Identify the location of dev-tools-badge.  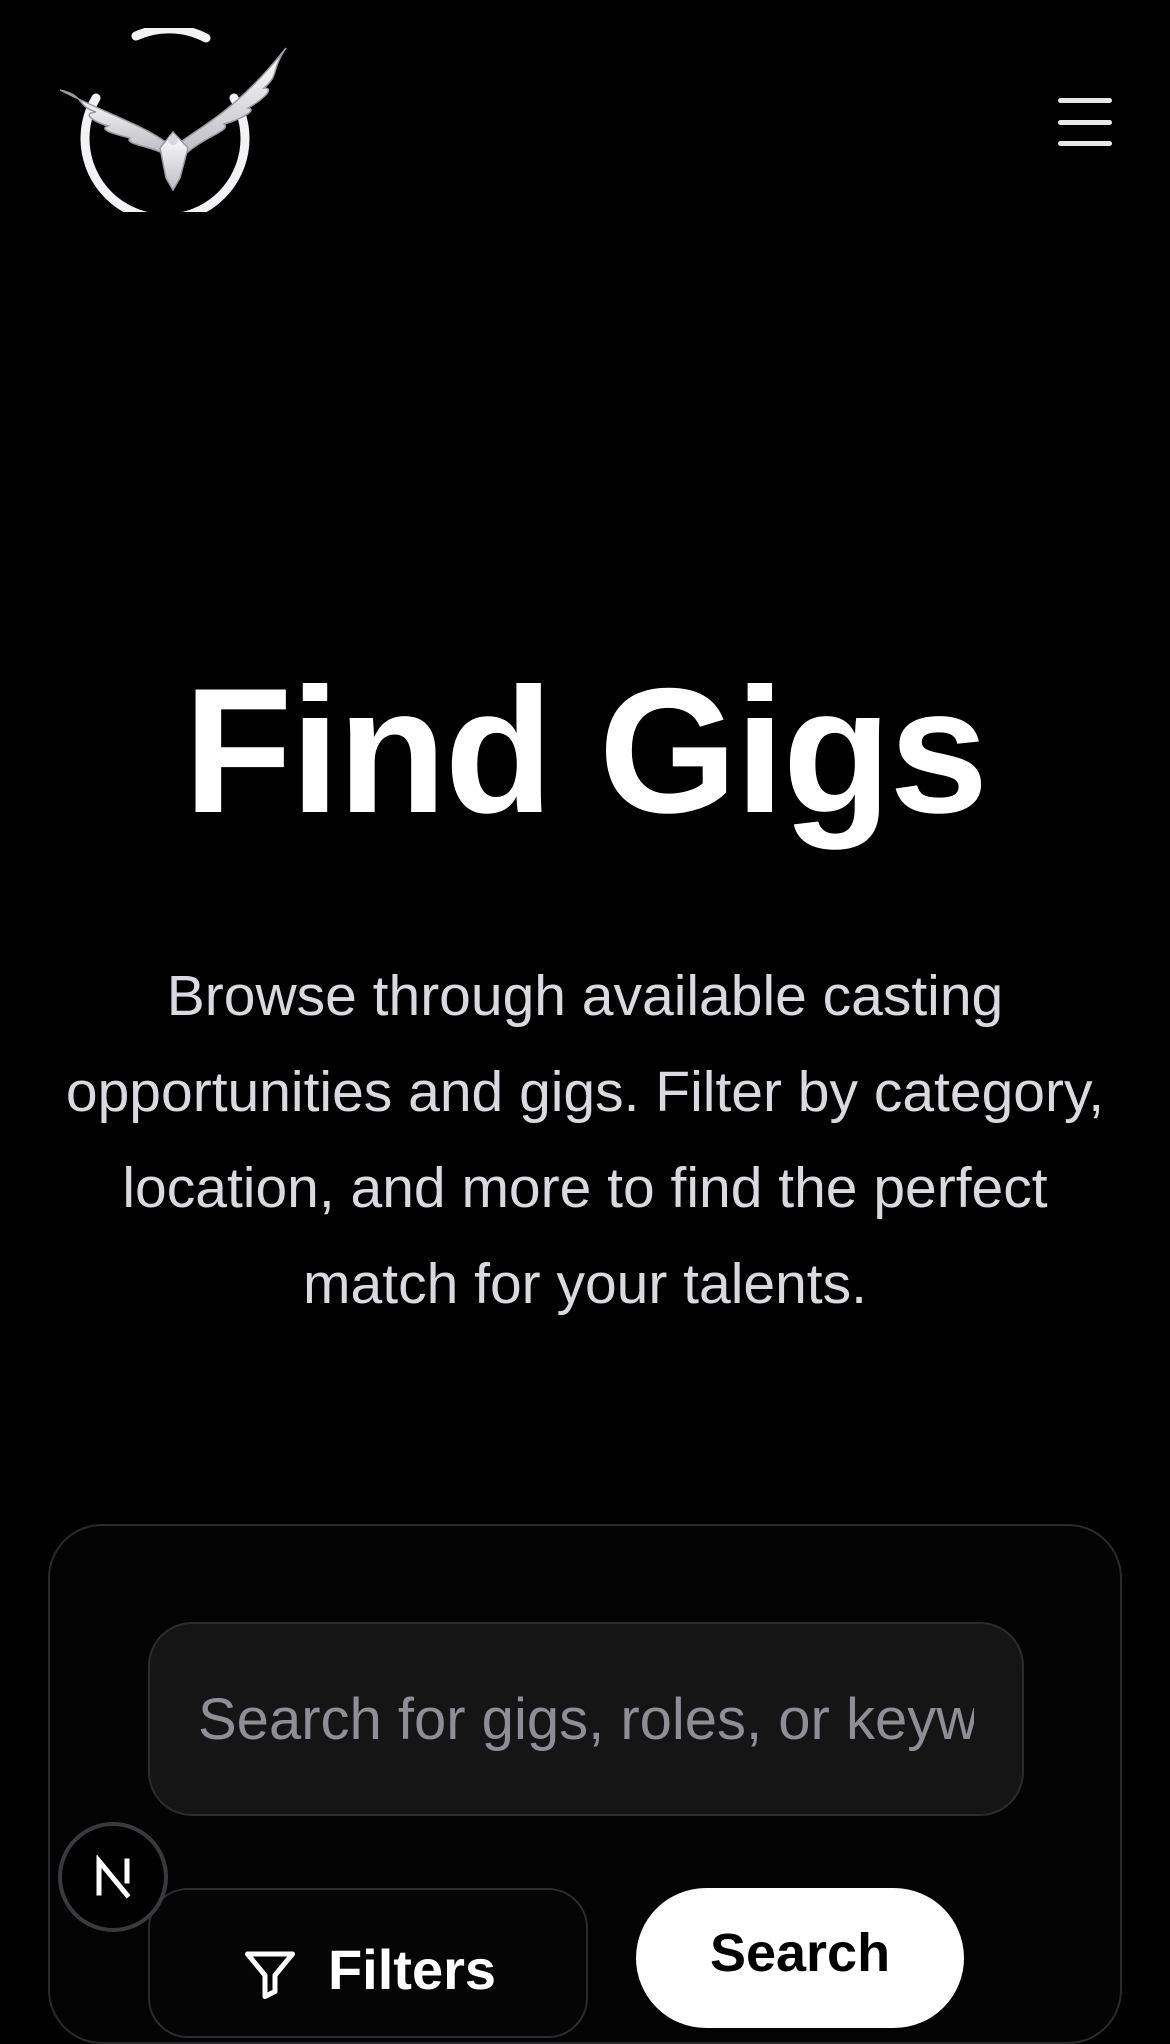
(113, 1877).